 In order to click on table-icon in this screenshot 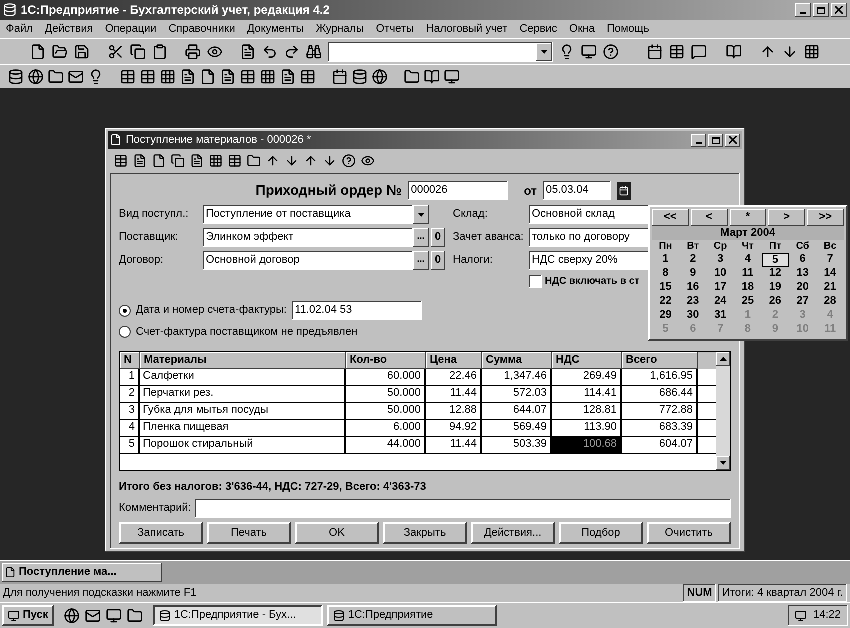, I will do `click(677, 52)`.